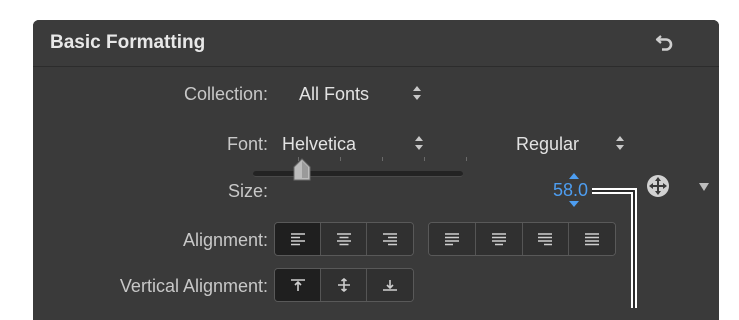 The width and height of the screenshot is (739, 320). Describe the element at coordinates (417, 93) in the screenshot. I see `collection-updown-icon` at that location.